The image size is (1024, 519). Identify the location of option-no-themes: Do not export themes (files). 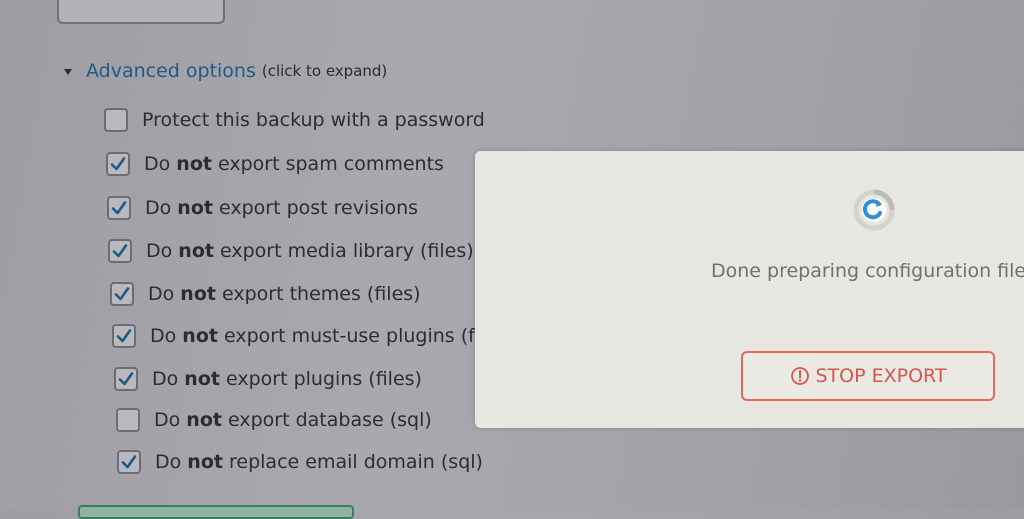
(265, 294).